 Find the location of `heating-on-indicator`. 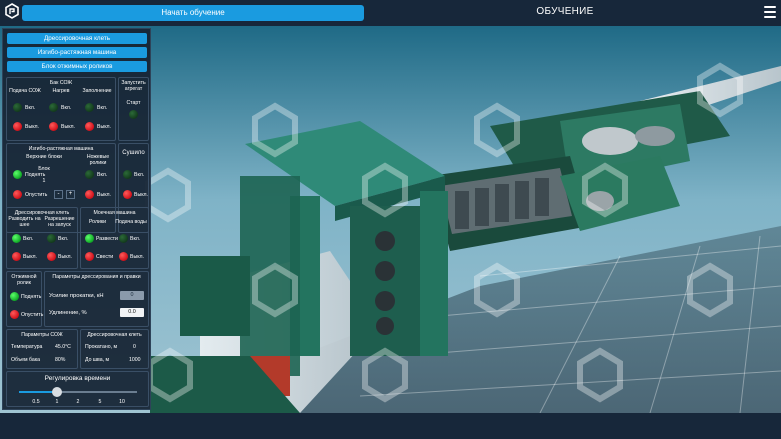

heating-on-indicator is located at coordinates (53, 107).